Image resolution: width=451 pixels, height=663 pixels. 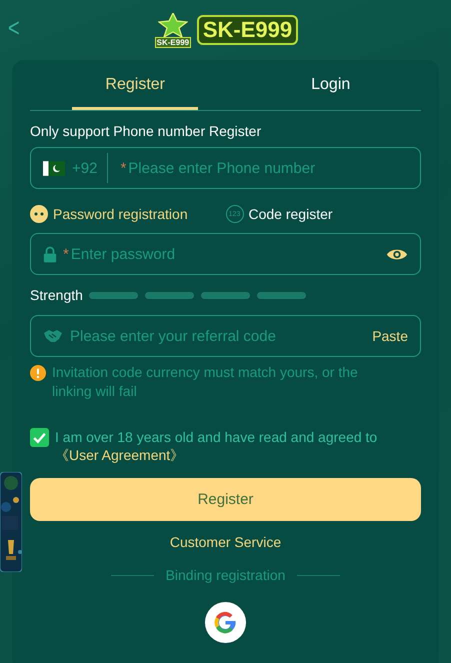 I want to click on password-input: Enter password, so click(x=228, y=254).